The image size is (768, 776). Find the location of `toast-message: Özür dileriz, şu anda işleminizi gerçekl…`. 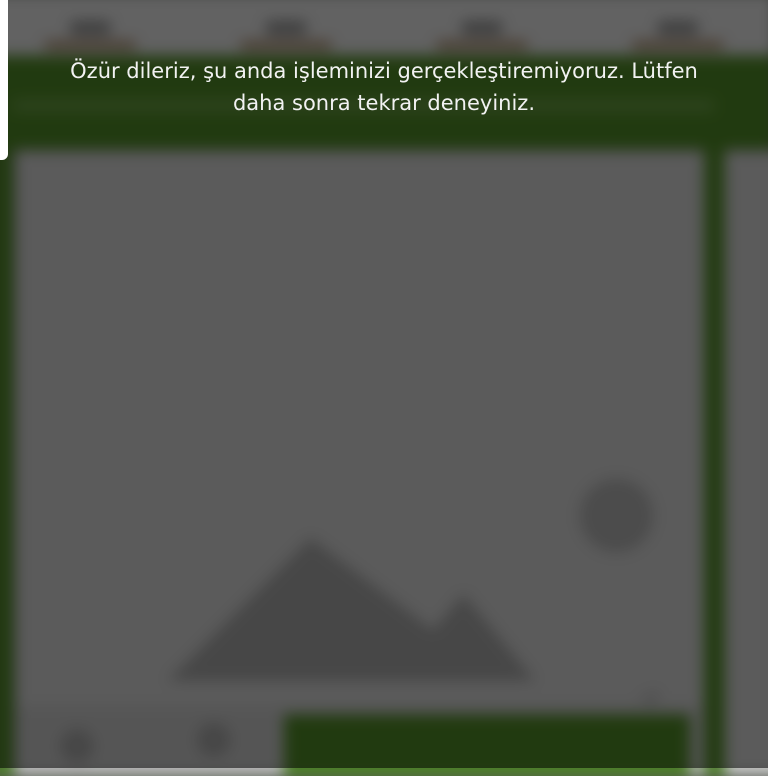

toast-message: Özür dileriz, şu anda işleminizi gerçekl… is located at coordinates (384, 87).